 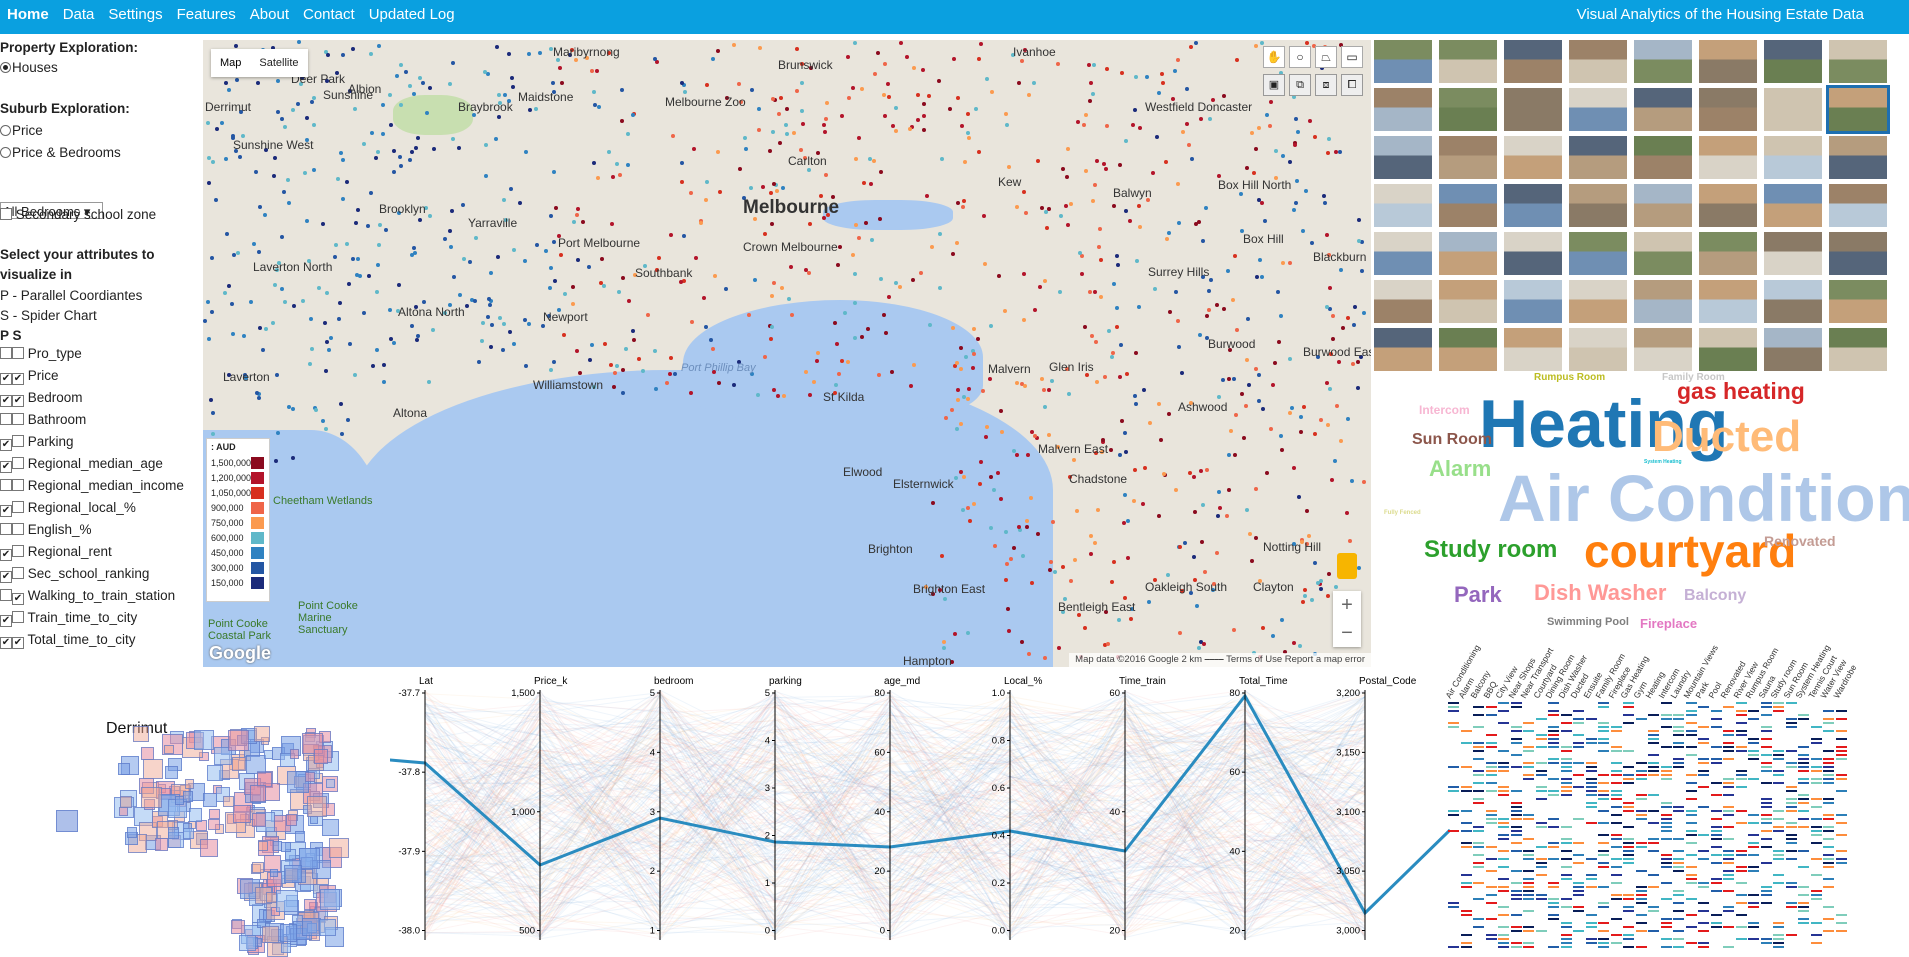 What do you see at coordinates (1663, 462) in the screenshot?
I see `word-system-heating: System Heating` at bounding box center [1663, 462].